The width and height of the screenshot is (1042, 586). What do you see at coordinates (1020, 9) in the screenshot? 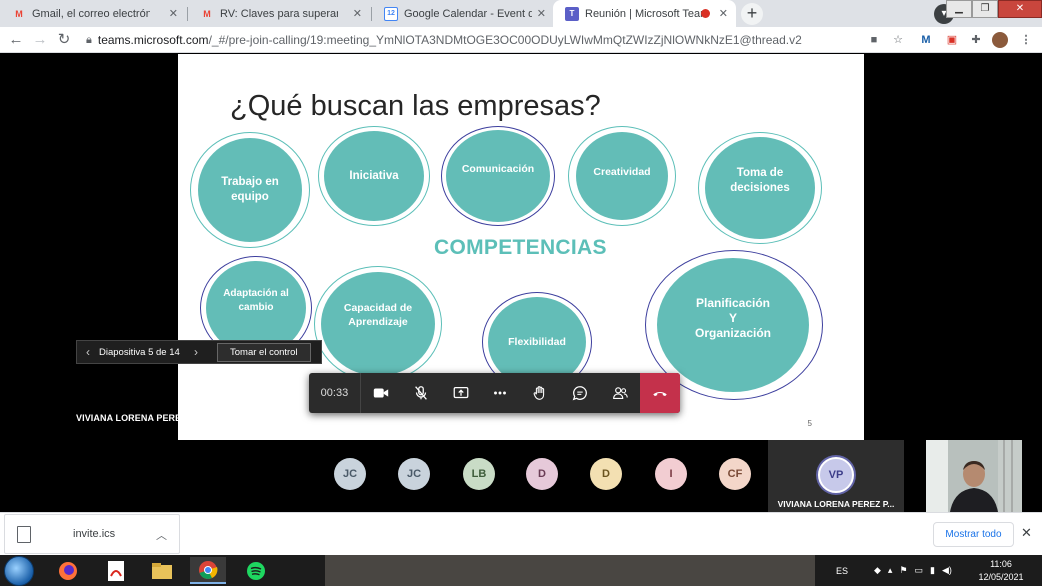
I see `window-close-button: ✕` at bounding box center [1020, 9].